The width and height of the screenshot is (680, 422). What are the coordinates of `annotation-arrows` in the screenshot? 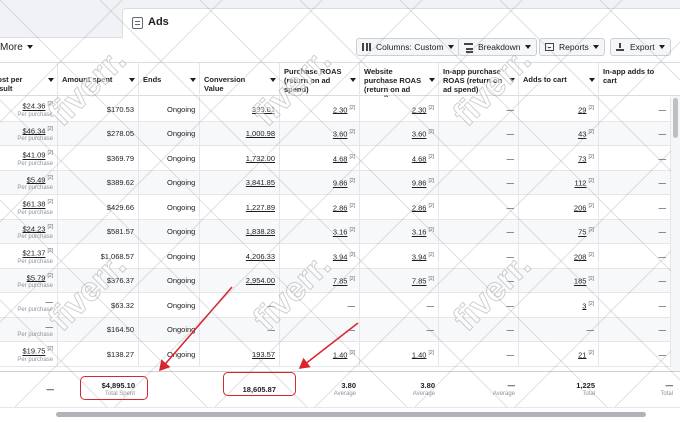 It's located at (259, 329).